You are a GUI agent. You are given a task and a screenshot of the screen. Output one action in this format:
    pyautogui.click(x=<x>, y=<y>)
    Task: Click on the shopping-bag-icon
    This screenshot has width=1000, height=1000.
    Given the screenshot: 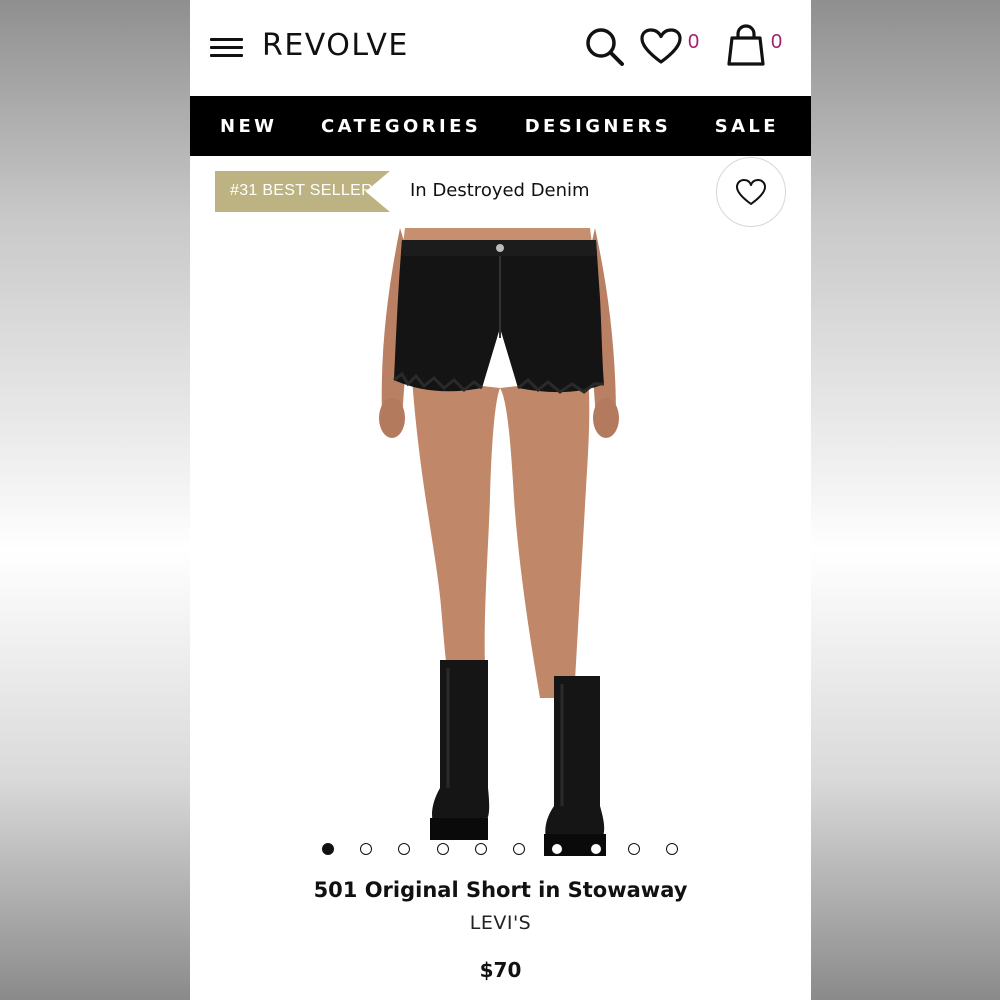 What is the action you would take?
    pyautogui.click(x=746, y=45)
    